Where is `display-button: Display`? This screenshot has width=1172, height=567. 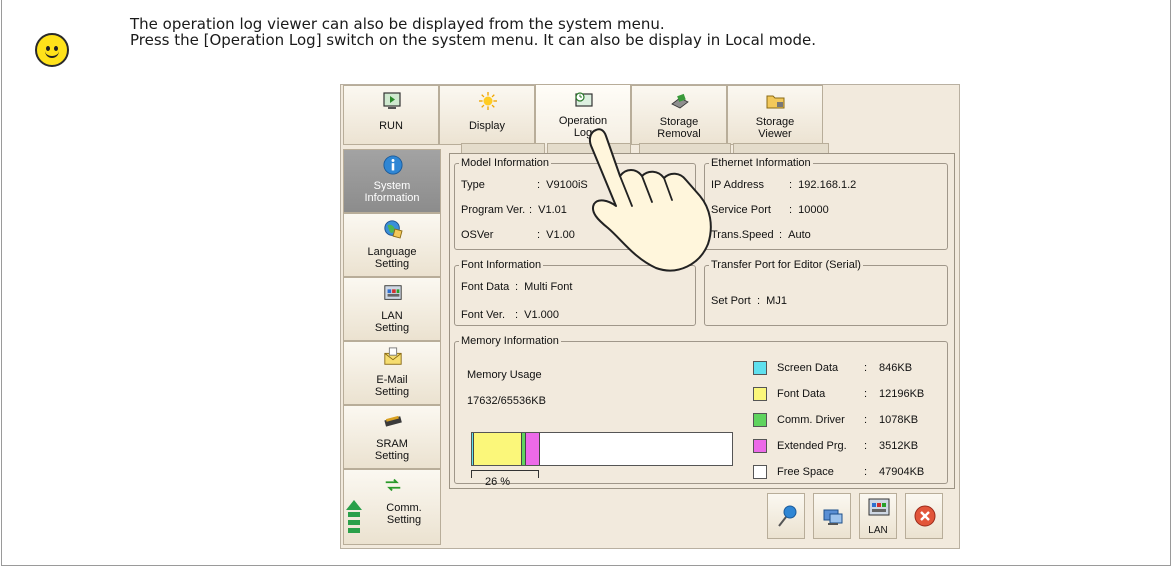 display-button: Display is located at coordinates (487, 115).